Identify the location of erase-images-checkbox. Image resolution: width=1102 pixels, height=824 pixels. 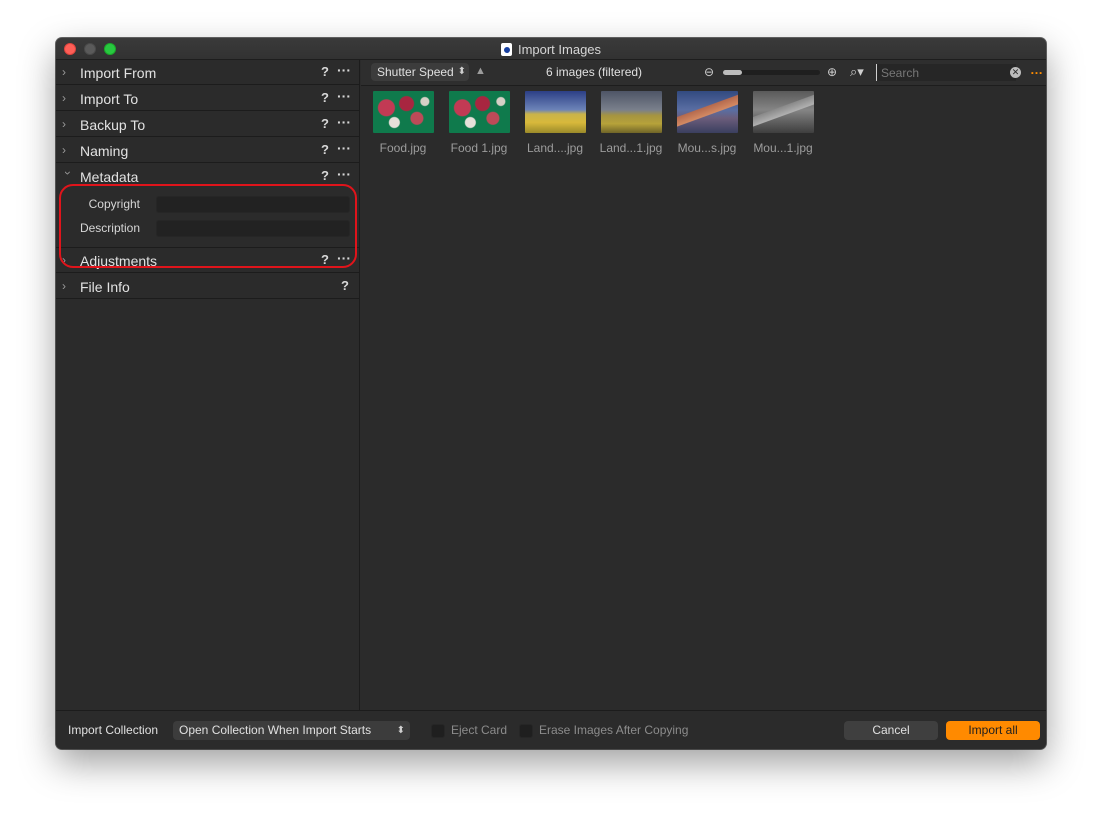
(526, 731).